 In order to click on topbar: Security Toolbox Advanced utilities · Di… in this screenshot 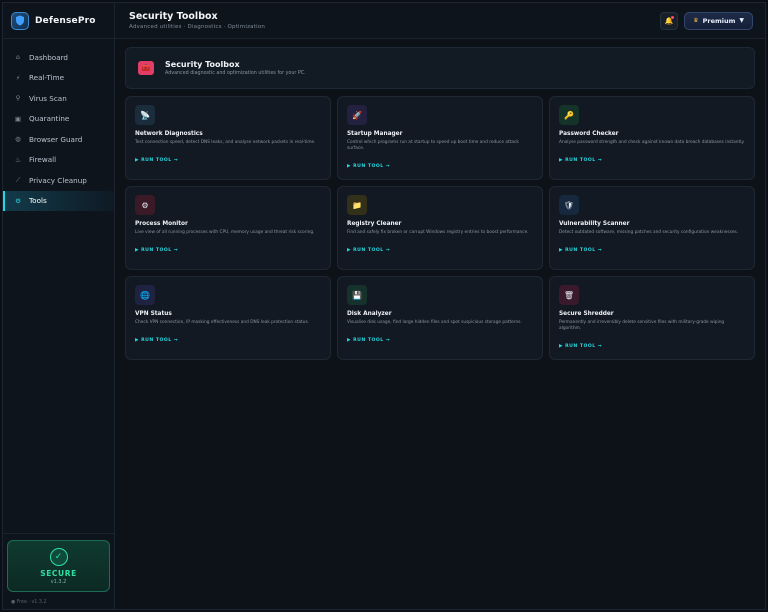, I will do `click(440, 21)`.